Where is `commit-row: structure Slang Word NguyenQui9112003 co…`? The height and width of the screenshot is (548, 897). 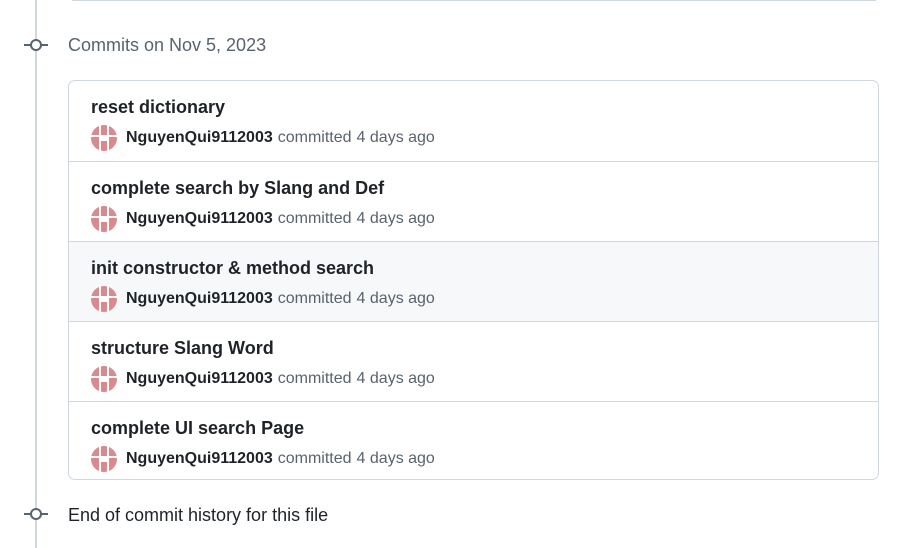
commit-row: structure Slang Word NguyenQui9112003 co… is located at coordinates (473, 361).